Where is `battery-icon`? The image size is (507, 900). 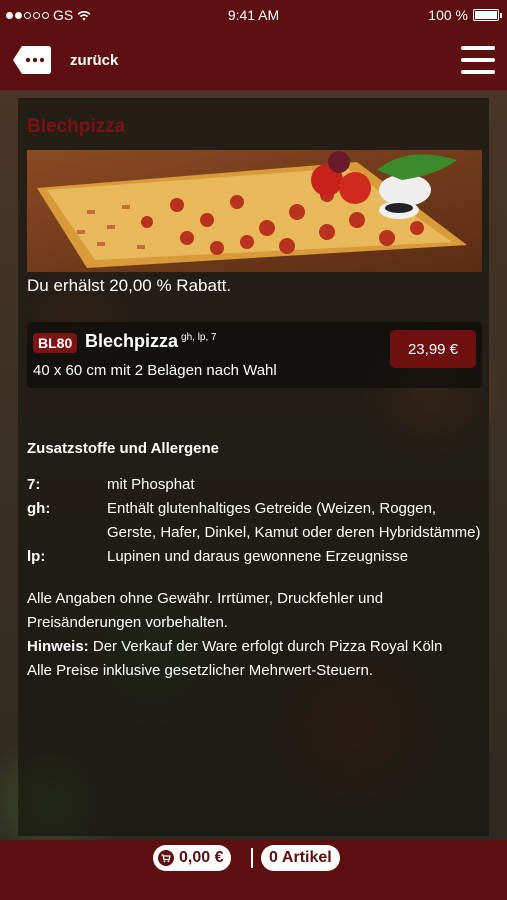 battery-icon is located at coordinates (487, 15).